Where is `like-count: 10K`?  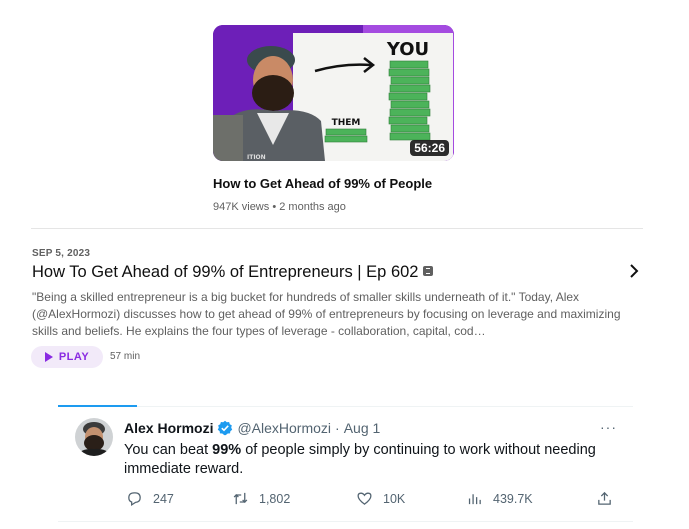 like-count: 10K is located at coordinates (394, 498).